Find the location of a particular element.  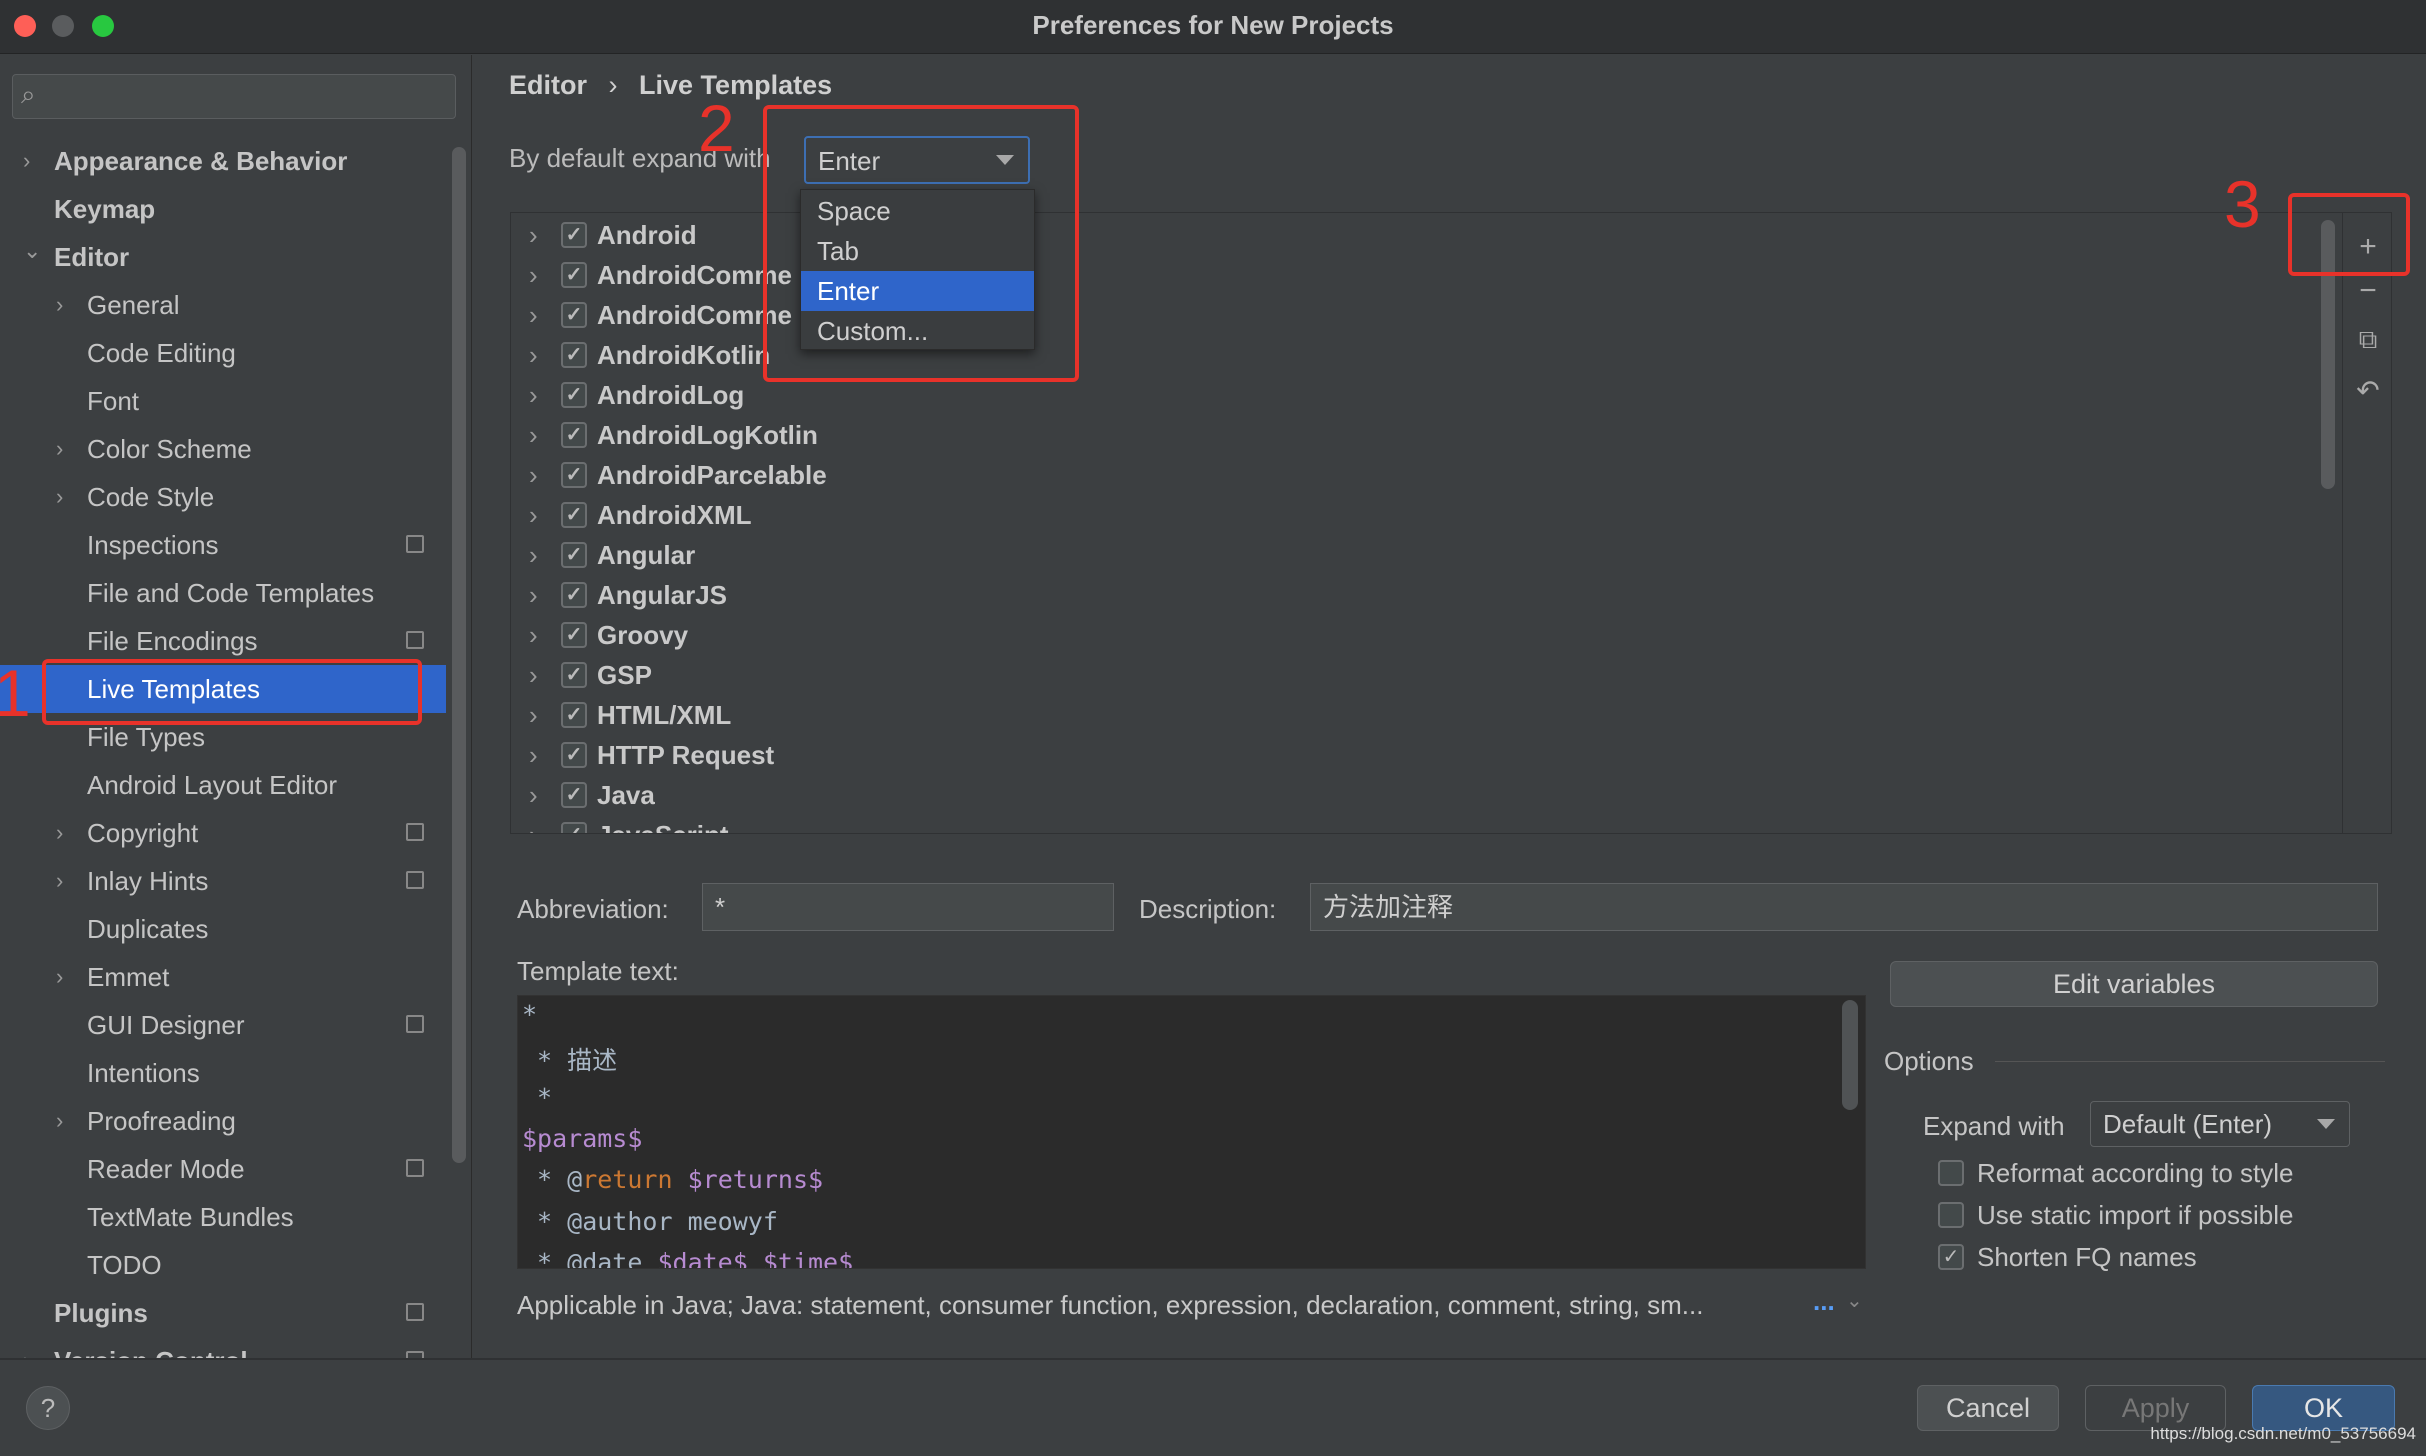

sidebar-item: › Copyright is located at coordinates (223, 833).